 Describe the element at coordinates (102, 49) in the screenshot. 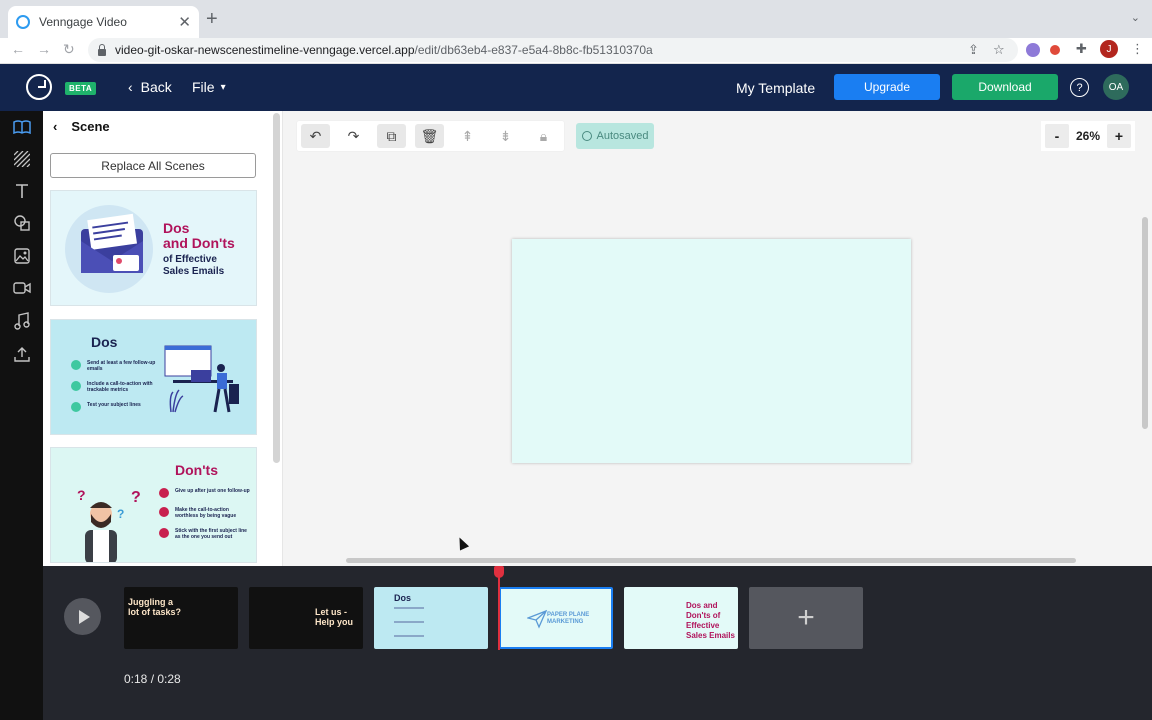

I see `lock-icon` at that location.